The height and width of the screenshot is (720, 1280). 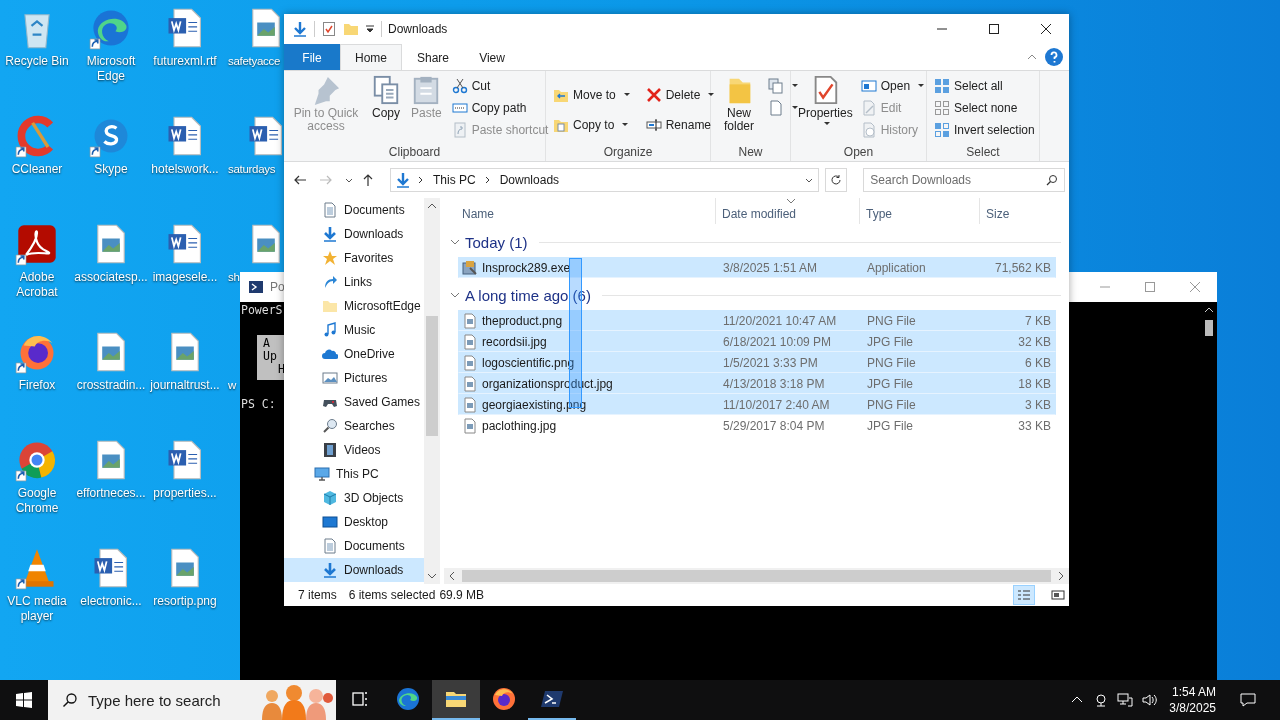 What do you see at coordinates (825, 100) in the screenshot?
I see `ribbon-button: Properties` at bounding box center [825, 100].